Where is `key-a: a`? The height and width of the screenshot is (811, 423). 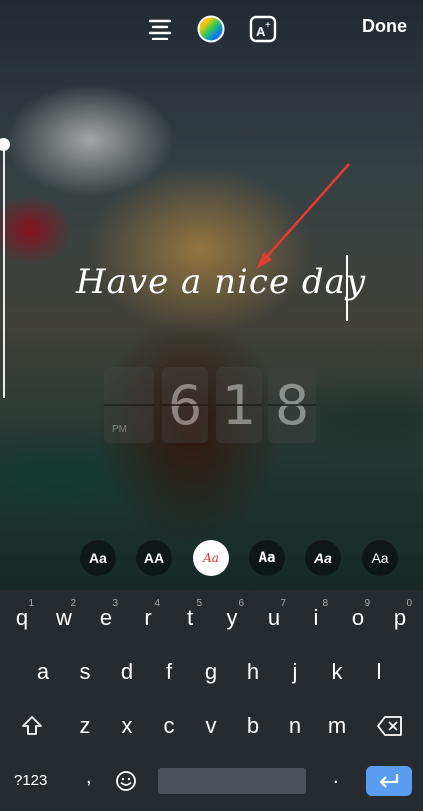 key-a: a is located at coordinates (43, 672).